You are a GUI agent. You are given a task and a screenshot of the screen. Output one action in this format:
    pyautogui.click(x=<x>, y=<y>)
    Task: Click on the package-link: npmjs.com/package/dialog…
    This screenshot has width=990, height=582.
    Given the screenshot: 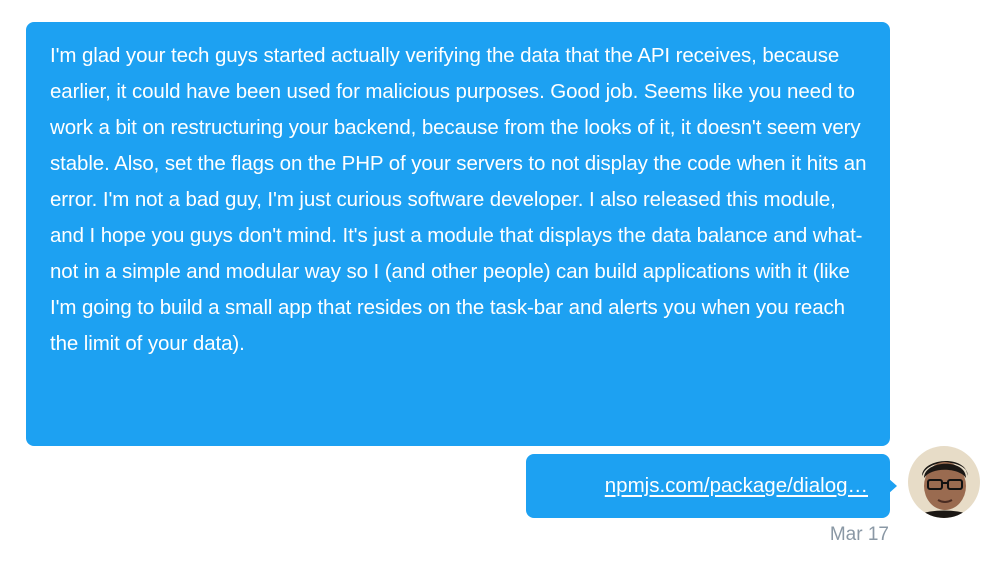 What is the action you would take?
    pyautogui.click(x=736, y=486)
    